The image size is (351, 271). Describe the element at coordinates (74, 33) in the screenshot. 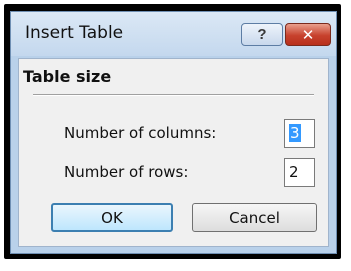

I see `dialog-title: Insert Table` at that location.